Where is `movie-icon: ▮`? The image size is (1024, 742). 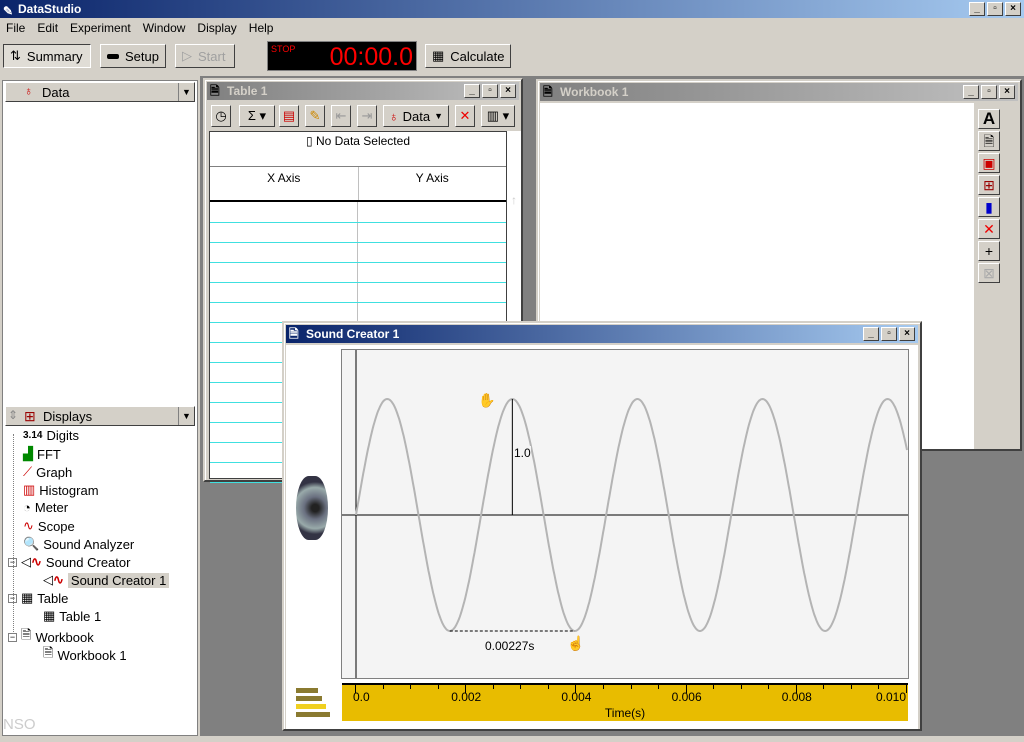 movie-icon: ▮ is located at coordinates (989, 207).